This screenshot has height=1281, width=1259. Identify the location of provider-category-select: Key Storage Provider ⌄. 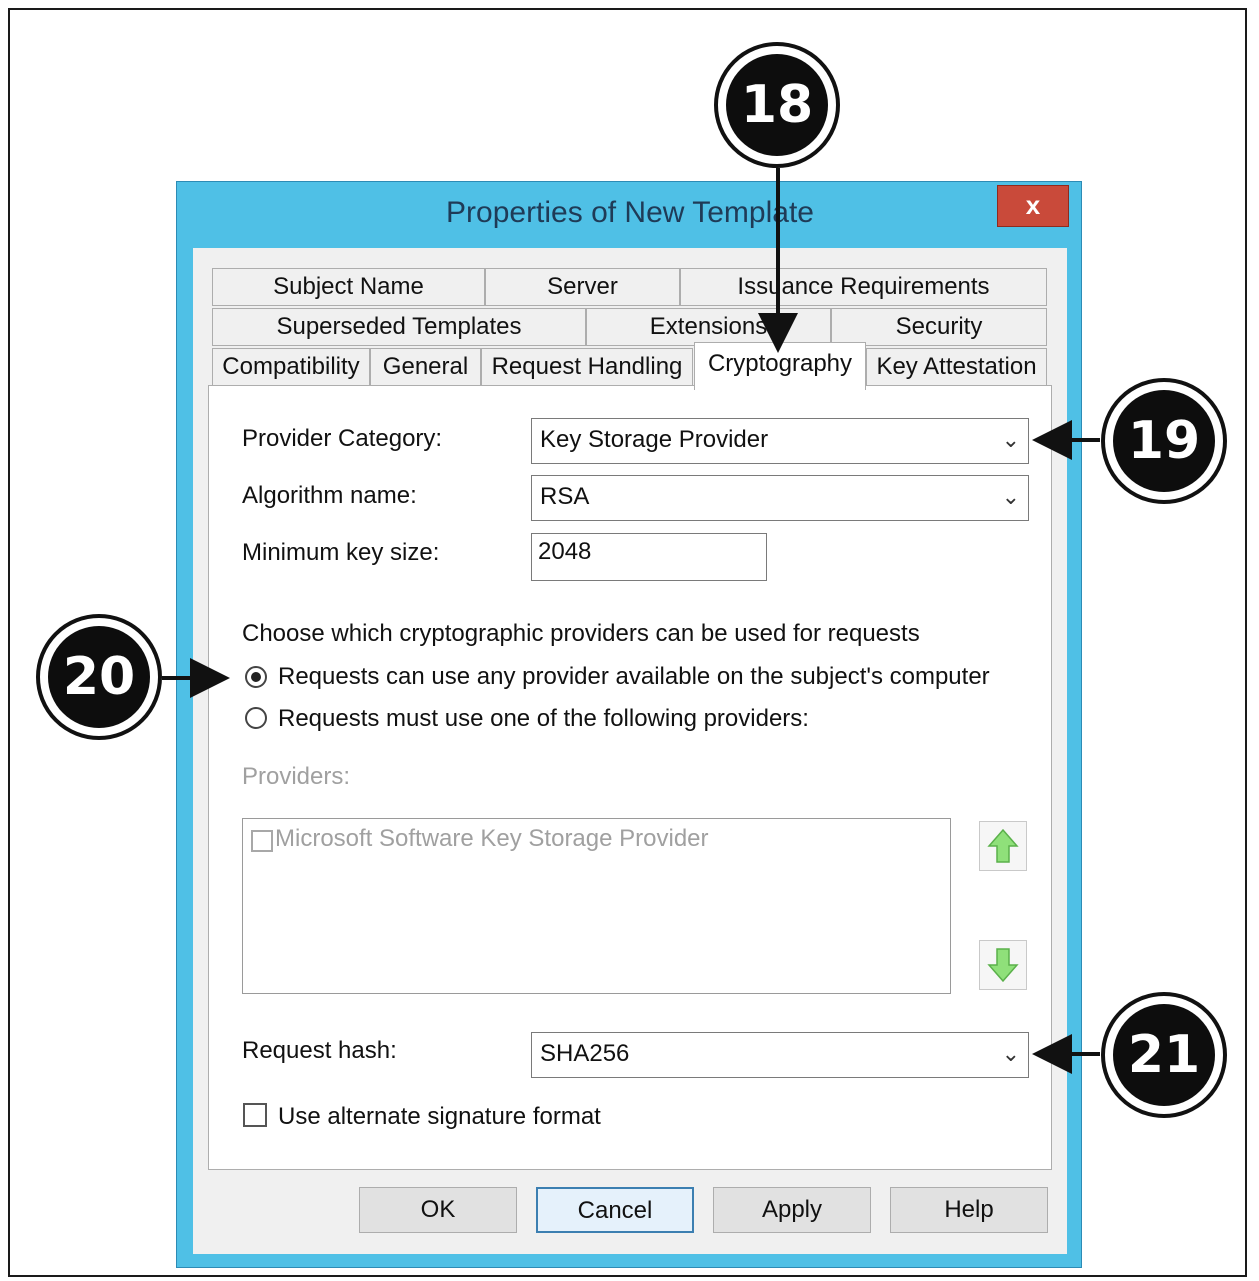
(780, 441).